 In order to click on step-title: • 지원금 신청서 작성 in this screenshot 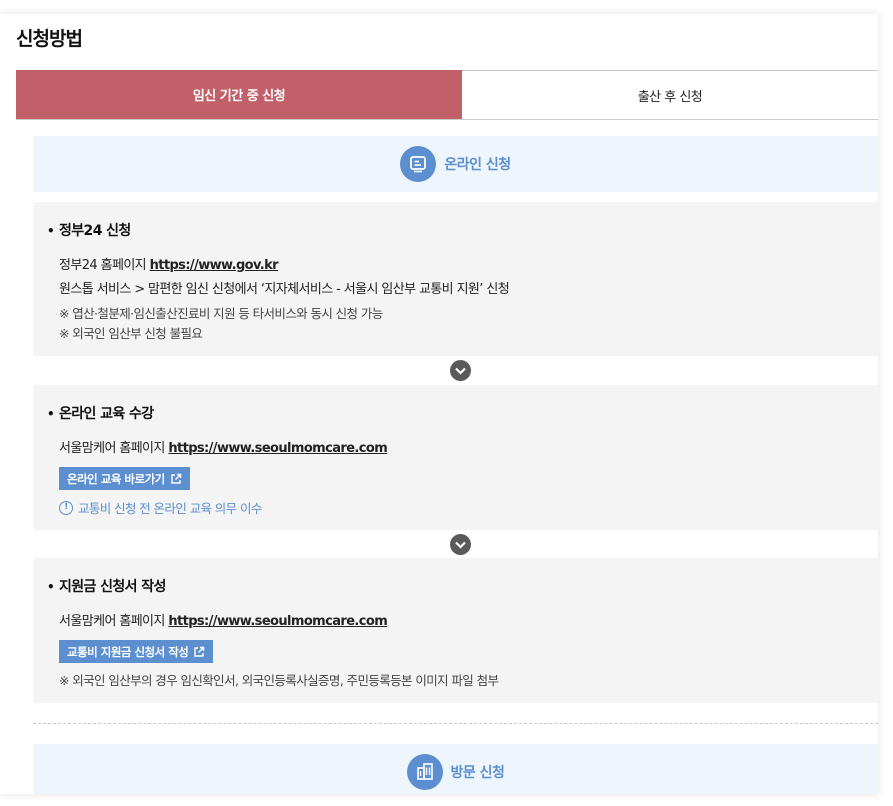, I will do `click(106, 587)`.